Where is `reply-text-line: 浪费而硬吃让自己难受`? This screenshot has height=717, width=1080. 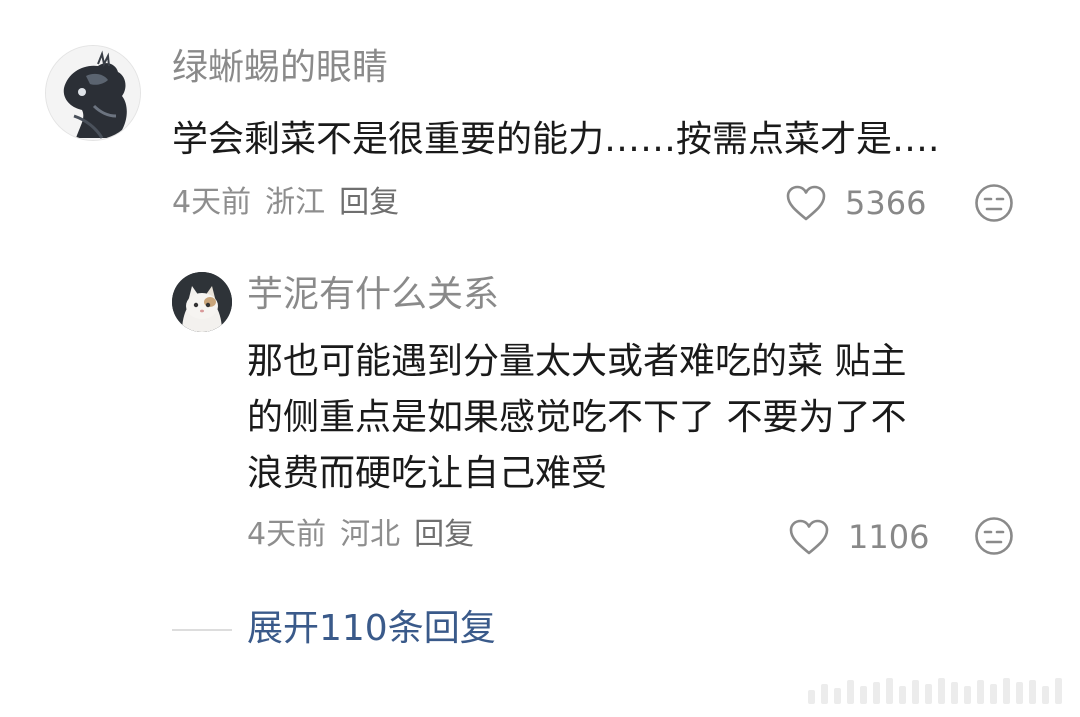 reply-text-line: 浪费而硬吃让自己难受 is located at coordinates (427, 473).